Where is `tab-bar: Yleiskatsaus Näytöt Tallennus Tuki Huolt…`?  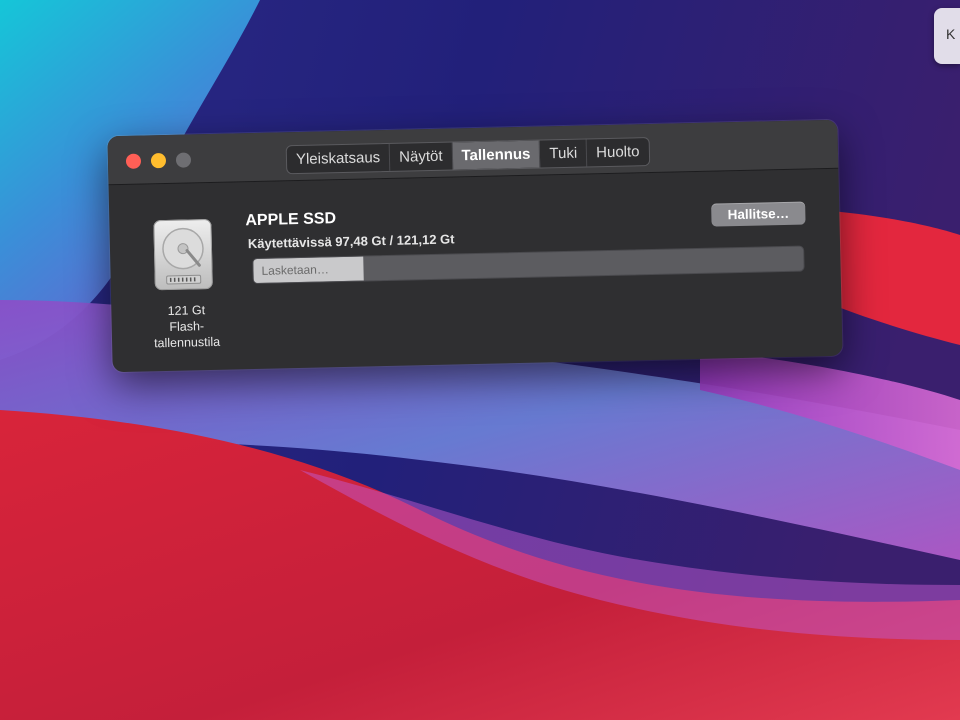
tab-bar: Yleiskatsaus Näytöt Tallennus Tuki Huolt… is located at coordinates (467, 156).